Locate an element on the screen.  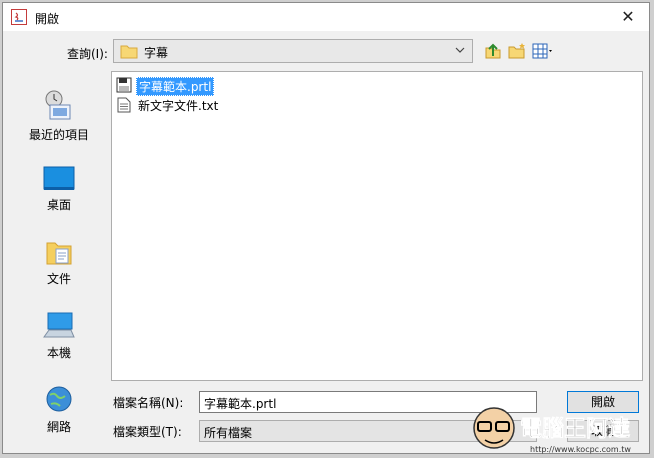
places-bar: 最近的項目 桌面 文件 本機 網路 is located at coordinates (59, 263).